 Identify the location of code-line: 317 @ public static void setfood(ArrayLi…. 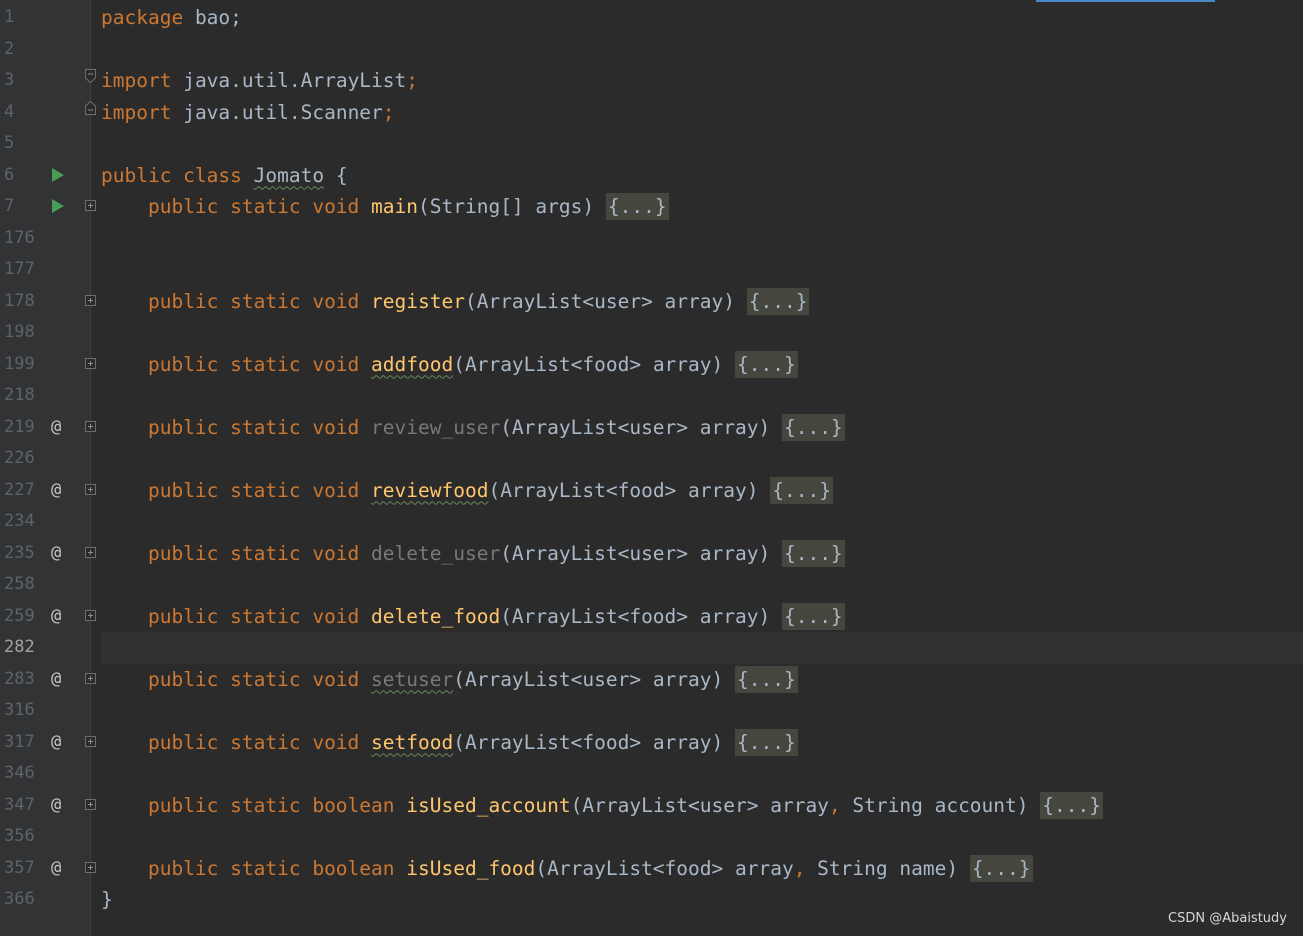
(651, 743).